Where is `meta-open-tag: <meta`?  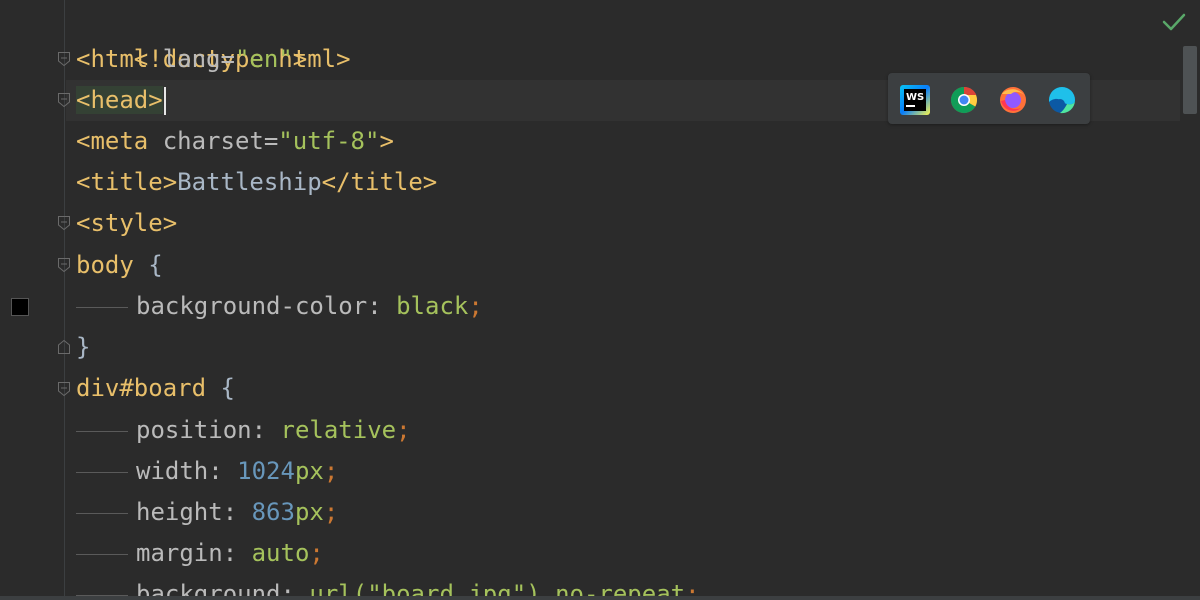
meta-open-tag: <meta is located at coordinates (112, 141).